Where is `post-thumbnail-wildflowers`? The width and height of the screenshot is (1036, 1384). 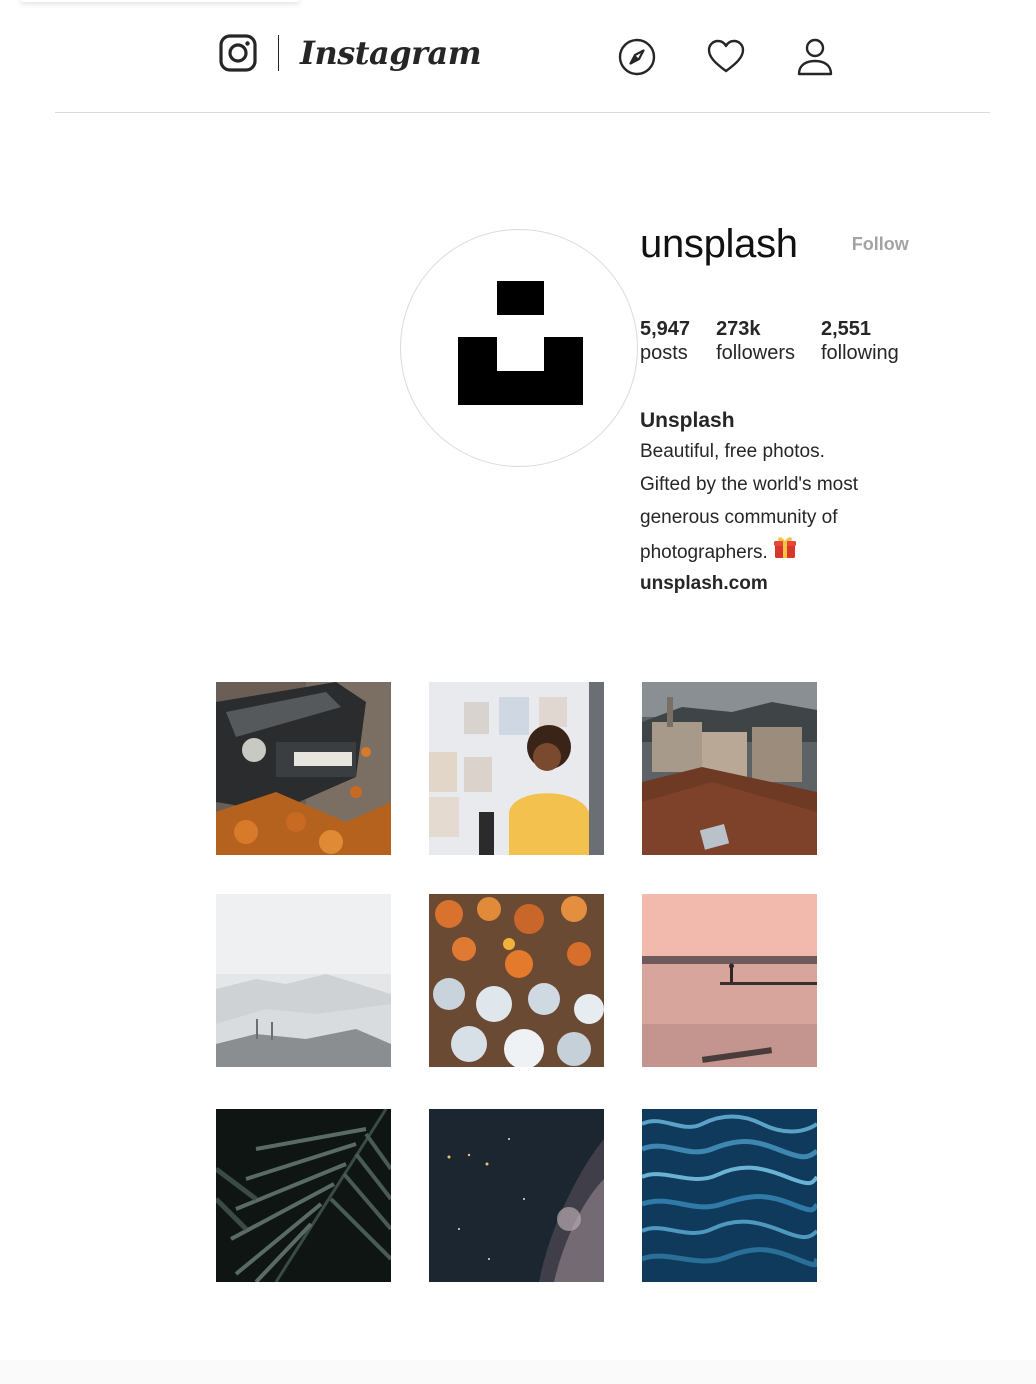 post-thumbnail-wildflowers is located at coordinates (516, 980).